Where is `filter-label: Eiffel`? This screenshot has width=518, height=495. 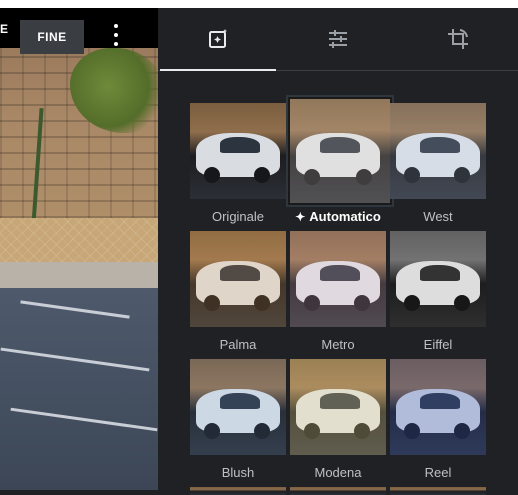
filter-label: Eiffel is located at coordinates (438, 344).